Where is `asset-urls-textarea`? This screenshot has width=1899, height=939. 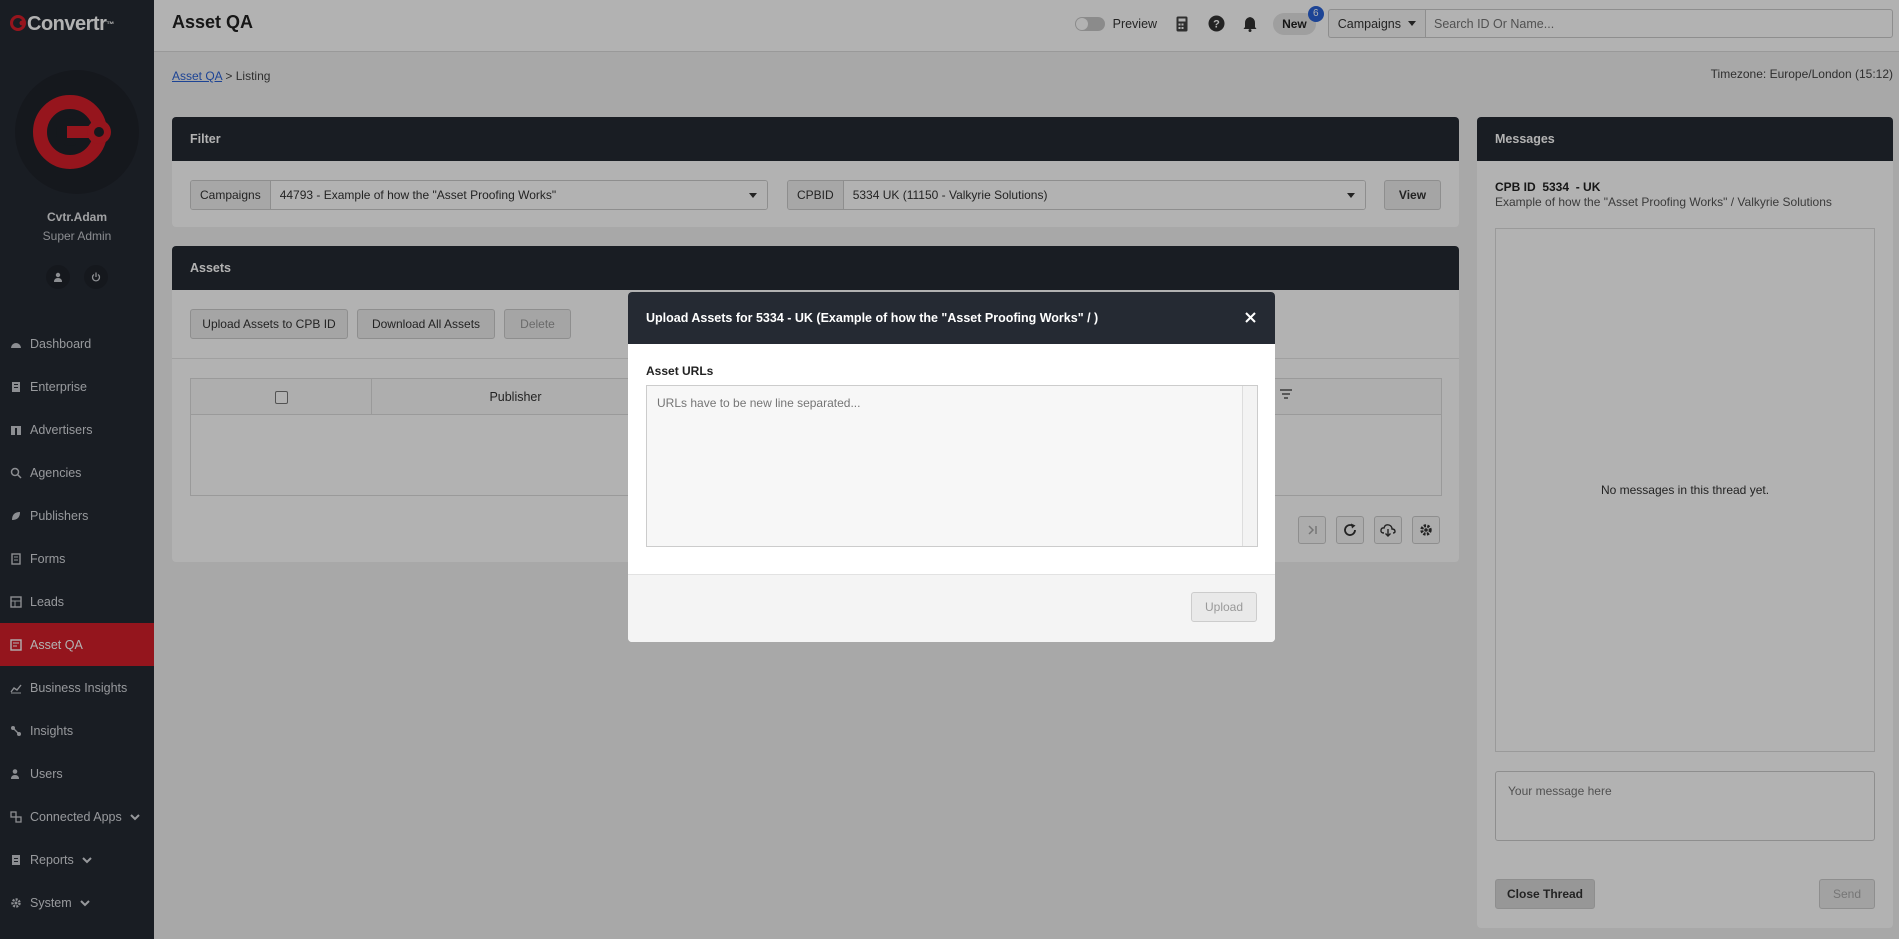 asset-urls-textarea is located at coordinates (952, 466).